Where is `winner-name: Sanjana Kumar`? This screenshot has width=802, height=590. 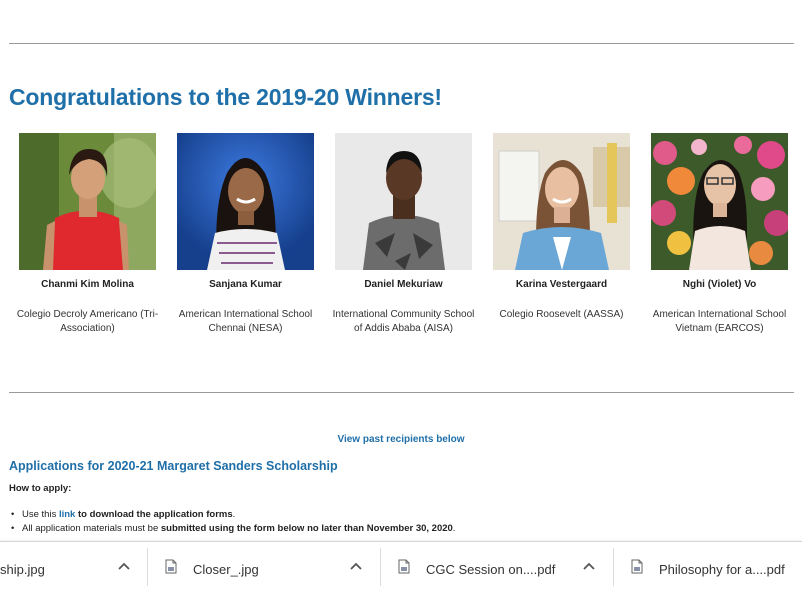
winner-name: Sanjana Kumar is located at coordinates (245, 284).